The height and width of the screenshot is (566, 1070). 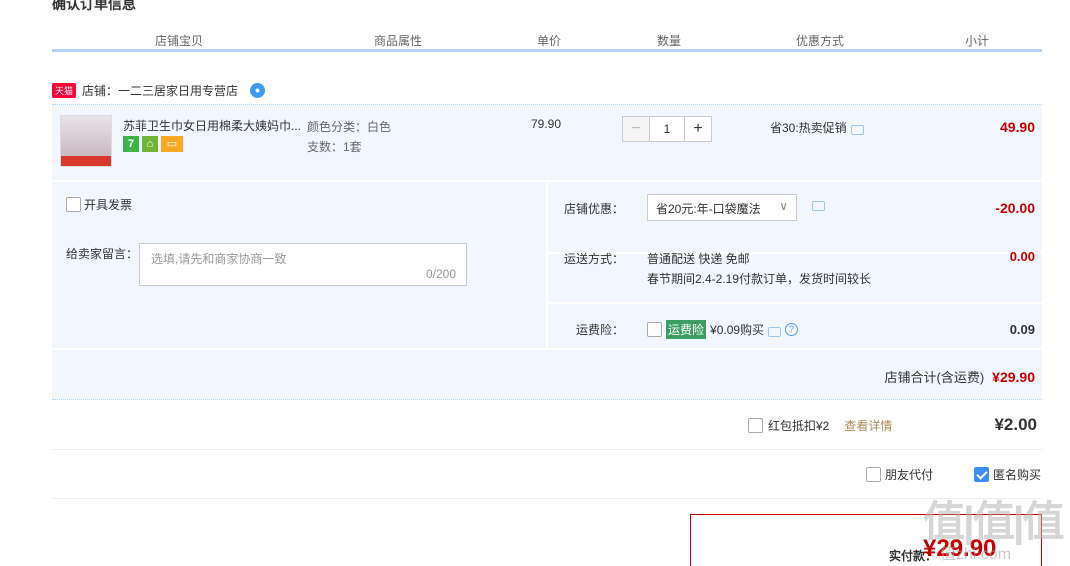 I want to click on insurance-amount: 0.09, so click(x=1022, y=329).